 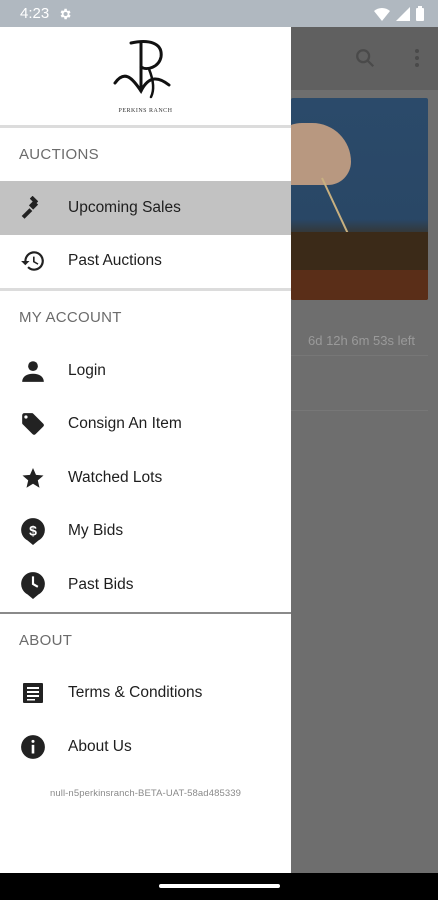 I want to click on menu-item-label: About Us, so click(x=100, y=746).